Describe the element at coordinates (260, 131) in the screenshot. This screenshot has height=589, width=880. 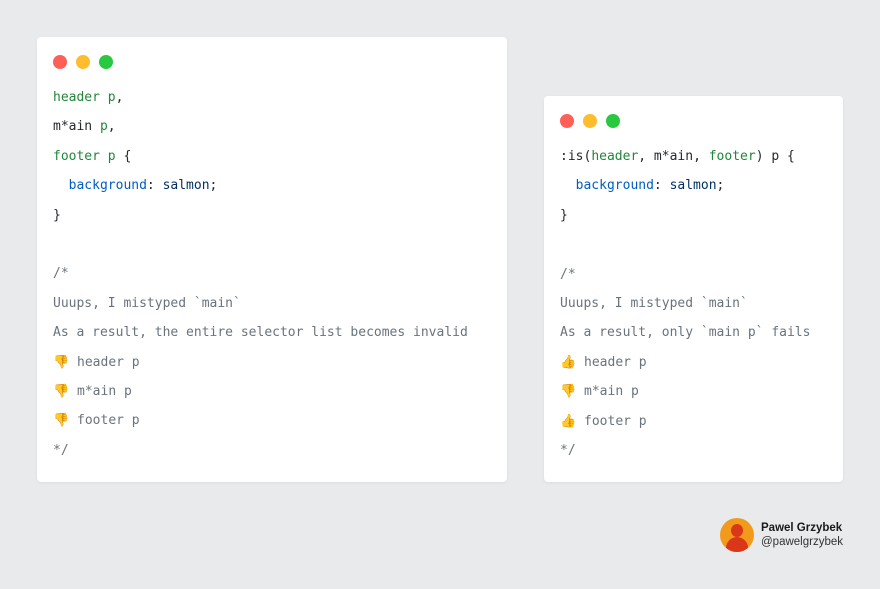
I see `code-line: m*ain p,` at that location.